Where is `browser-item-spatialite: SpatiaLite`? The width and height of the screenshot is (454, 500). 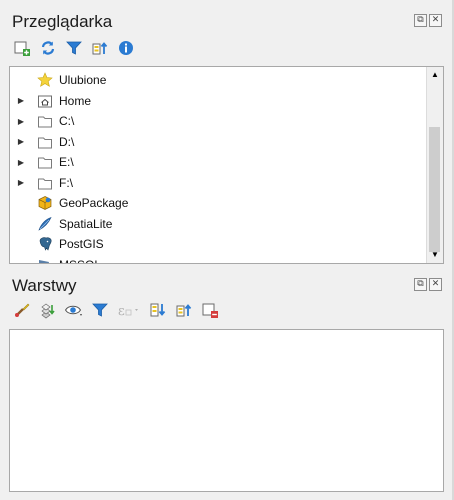
browser-item-spatialite: SpatiaLite is located at coordinates (226, 224).